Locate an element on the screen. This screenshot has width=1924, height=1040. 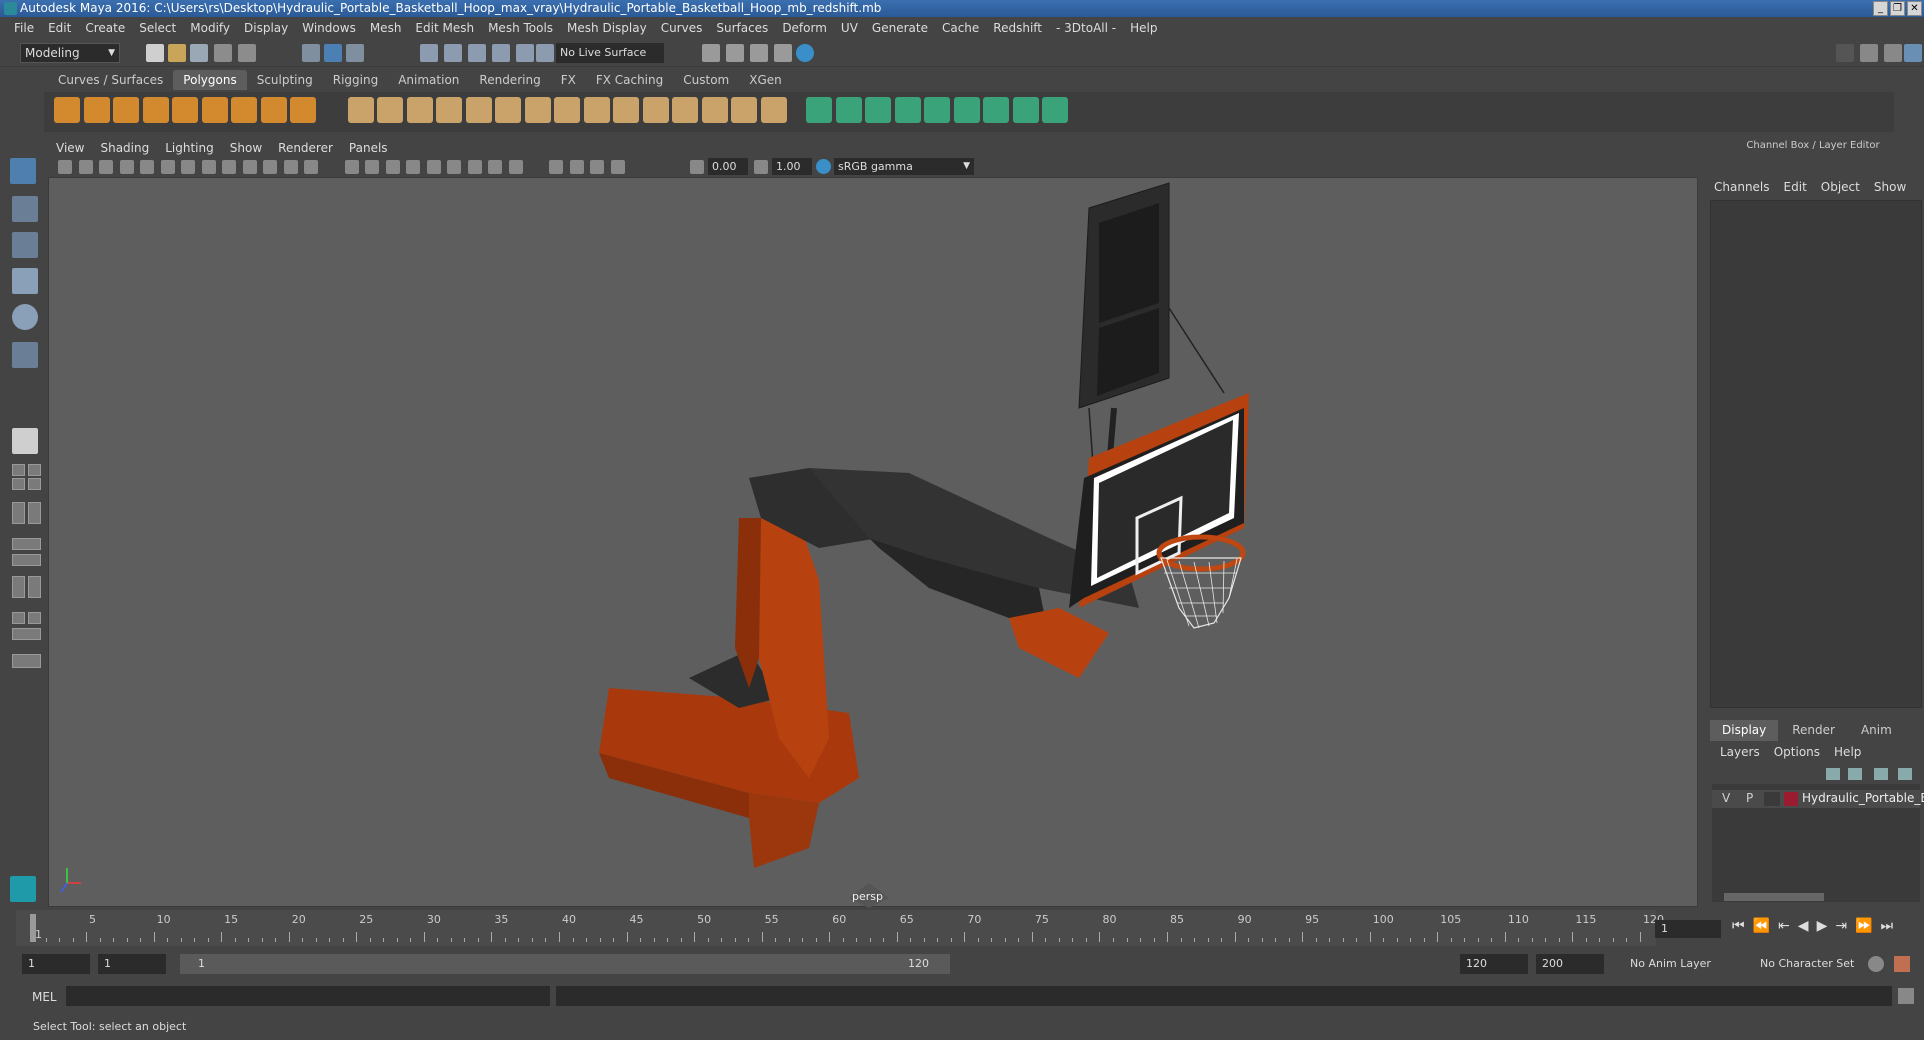
grease-pencil-icon is located at coordinates (167, 167).